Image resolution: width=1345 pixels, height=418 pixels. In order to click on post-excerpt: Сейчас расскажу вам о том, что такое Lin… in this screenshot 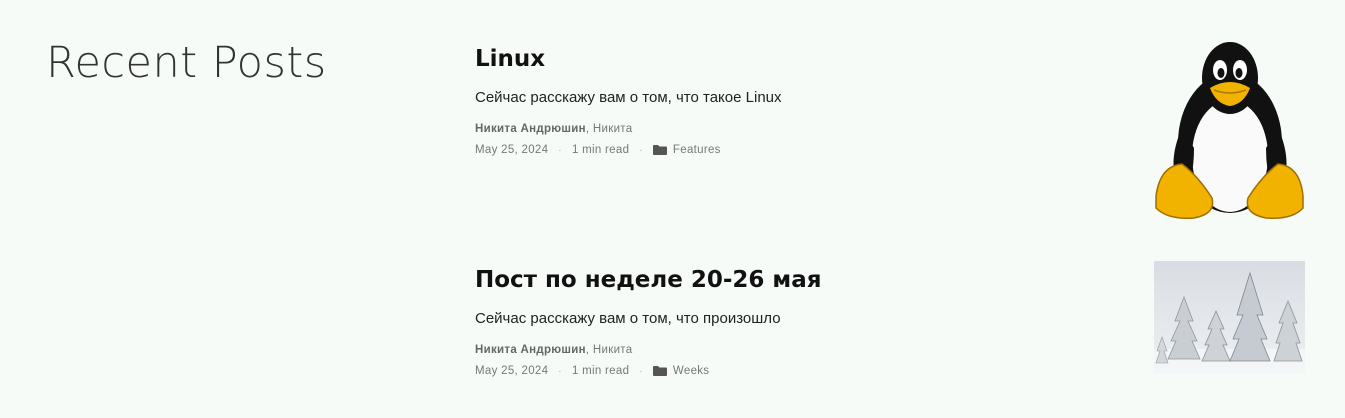, I will do `click(628, 97)`.